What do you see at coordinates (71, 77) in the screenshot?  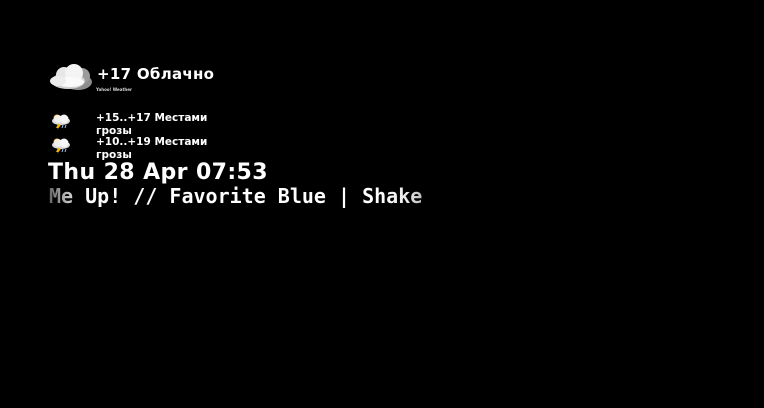 I see `cloud-icon` at bounding box center [71, 77].